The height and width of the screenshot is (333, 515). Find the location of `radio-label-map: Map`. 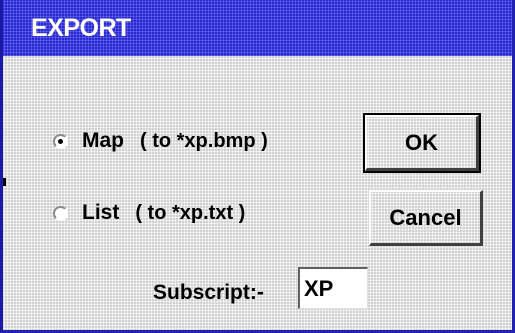

radio-label-map: Map is located at coordinates (103, 141).